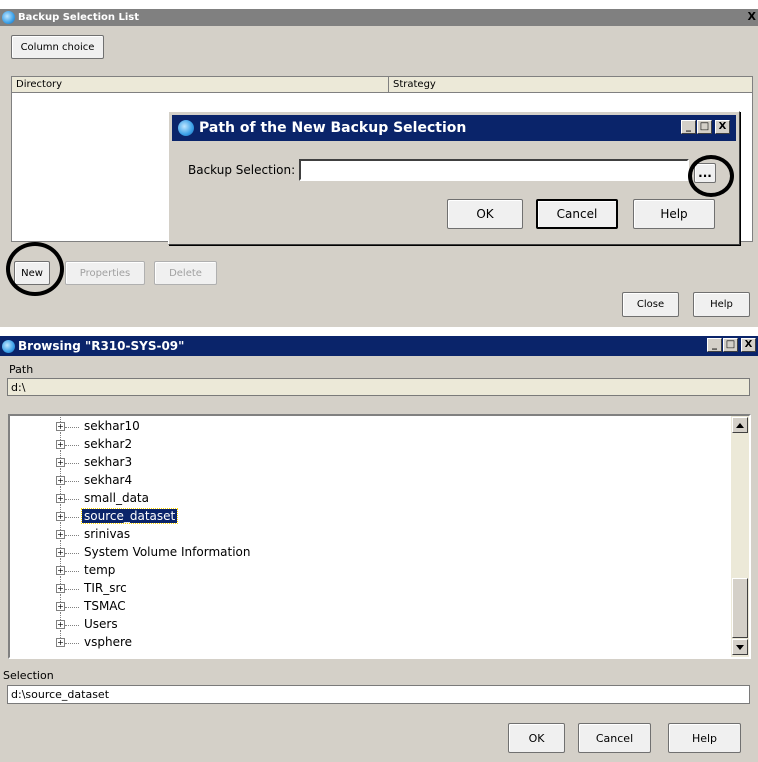 This screenshot has height=762, width=758. I want to click on column-choice-button: Column choice, so click(57, 47).